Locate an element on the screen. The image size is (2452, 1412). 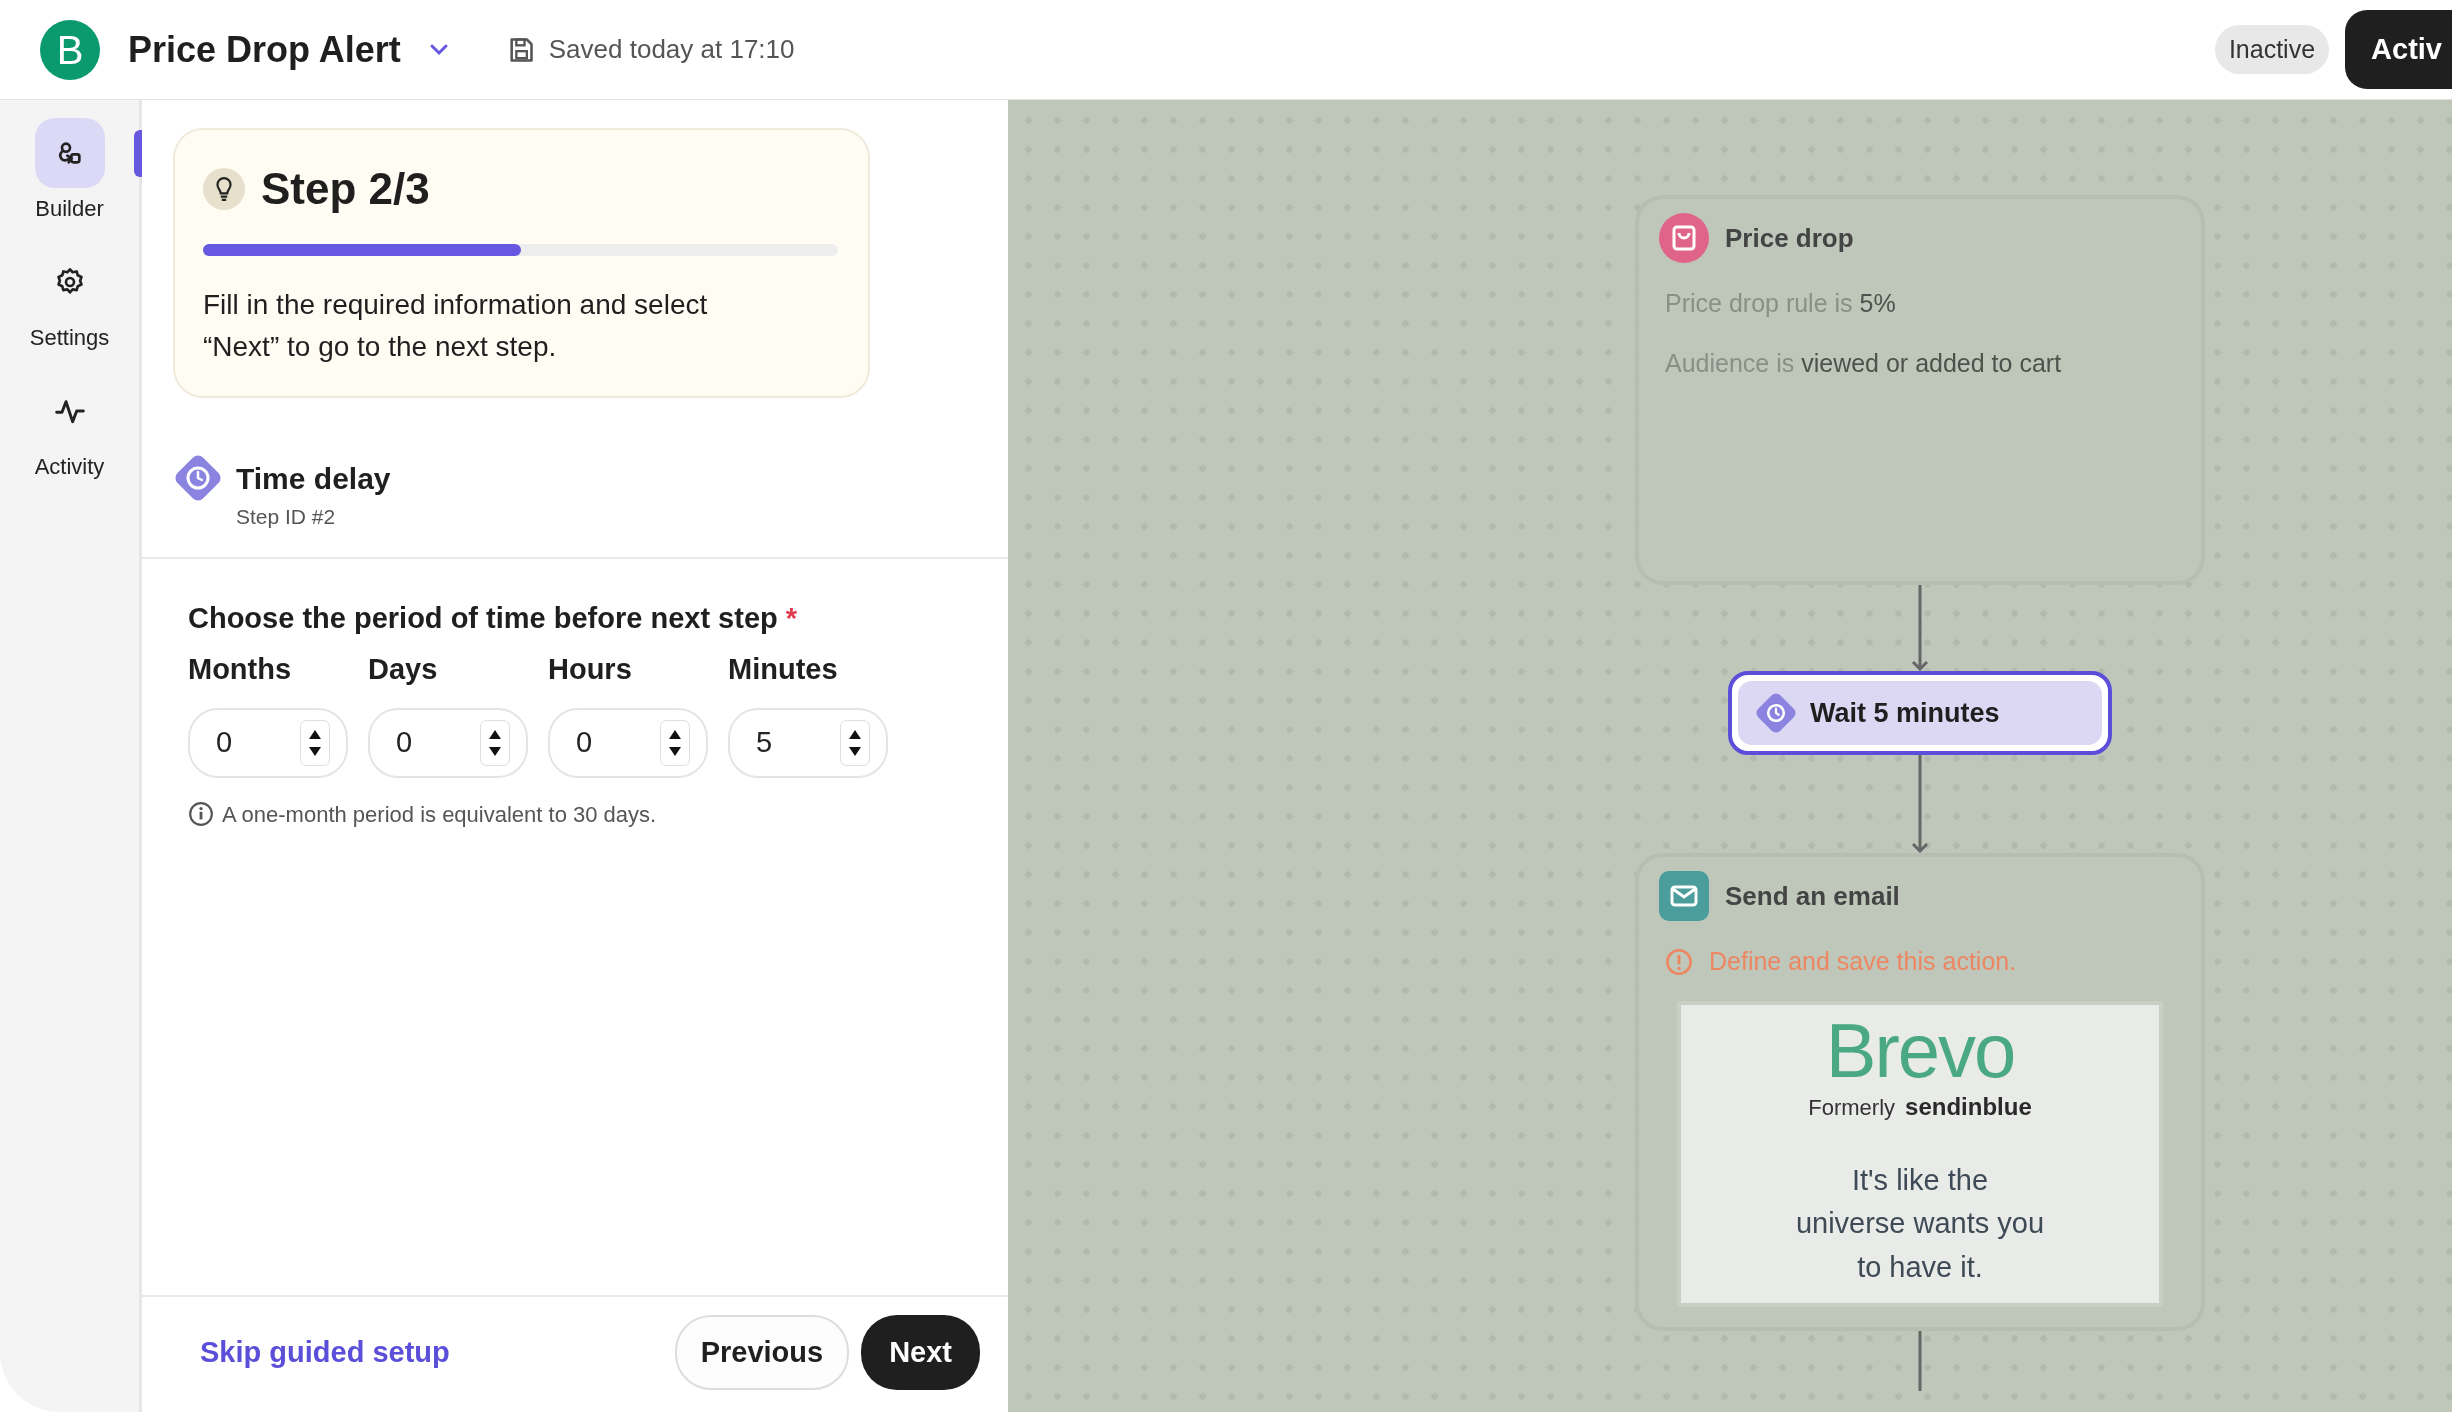
active-indicator is located at coordinates (138, 153).